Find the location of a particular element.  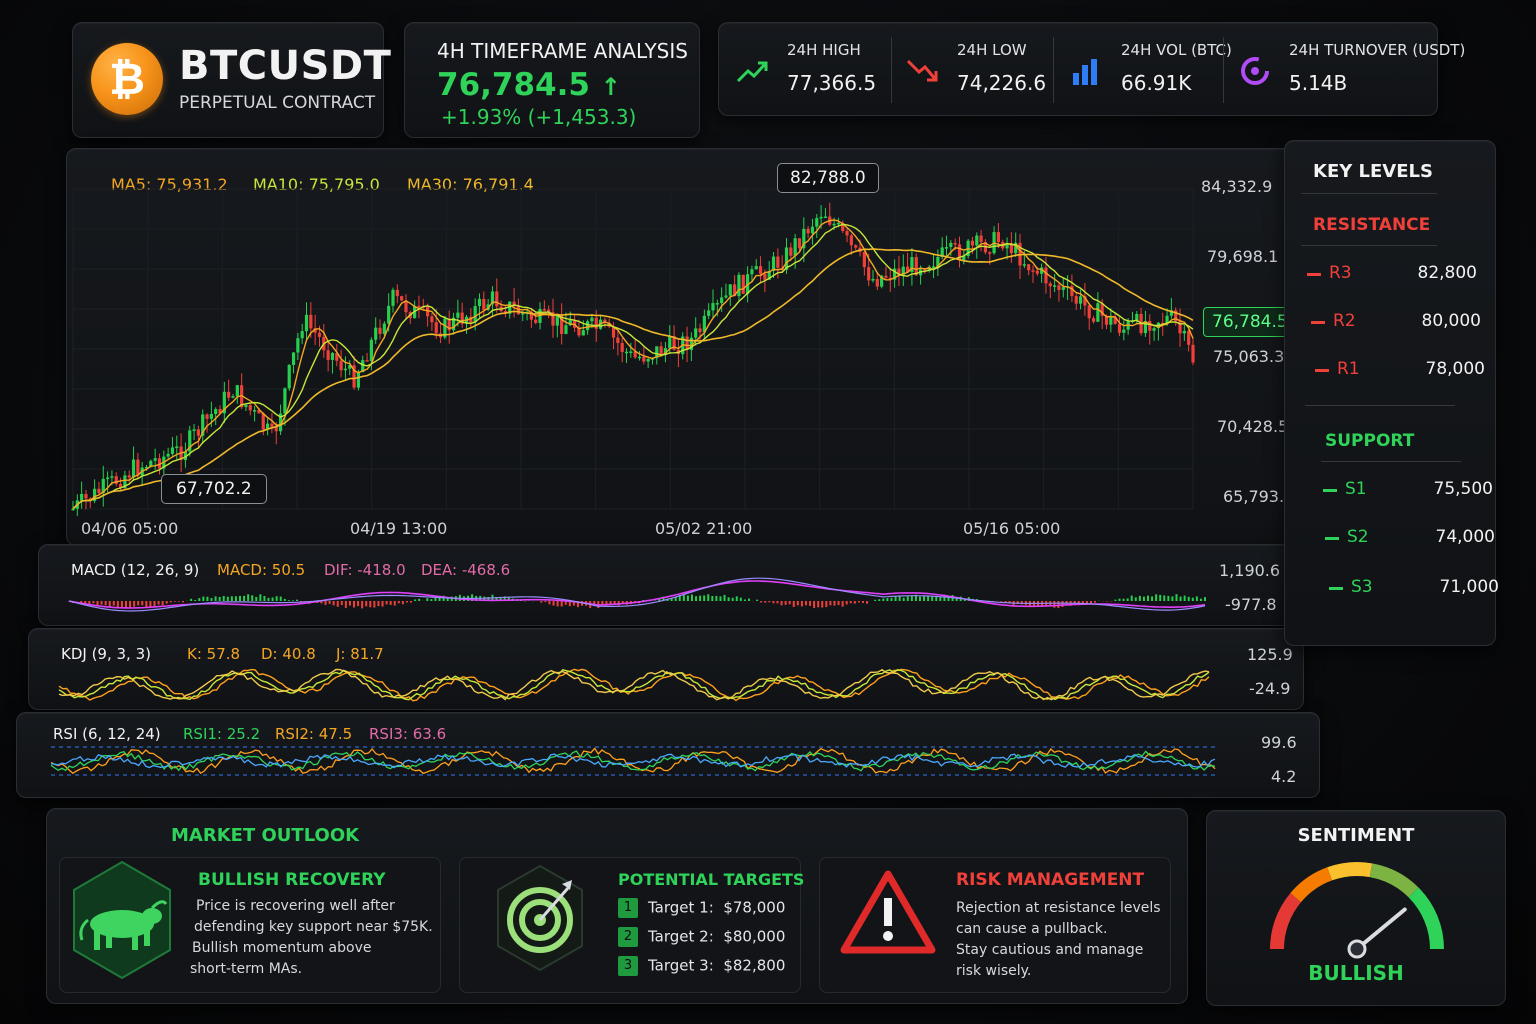

risk-management-title: RISK MANAGEMENT is located at coordinates (1050, 880).